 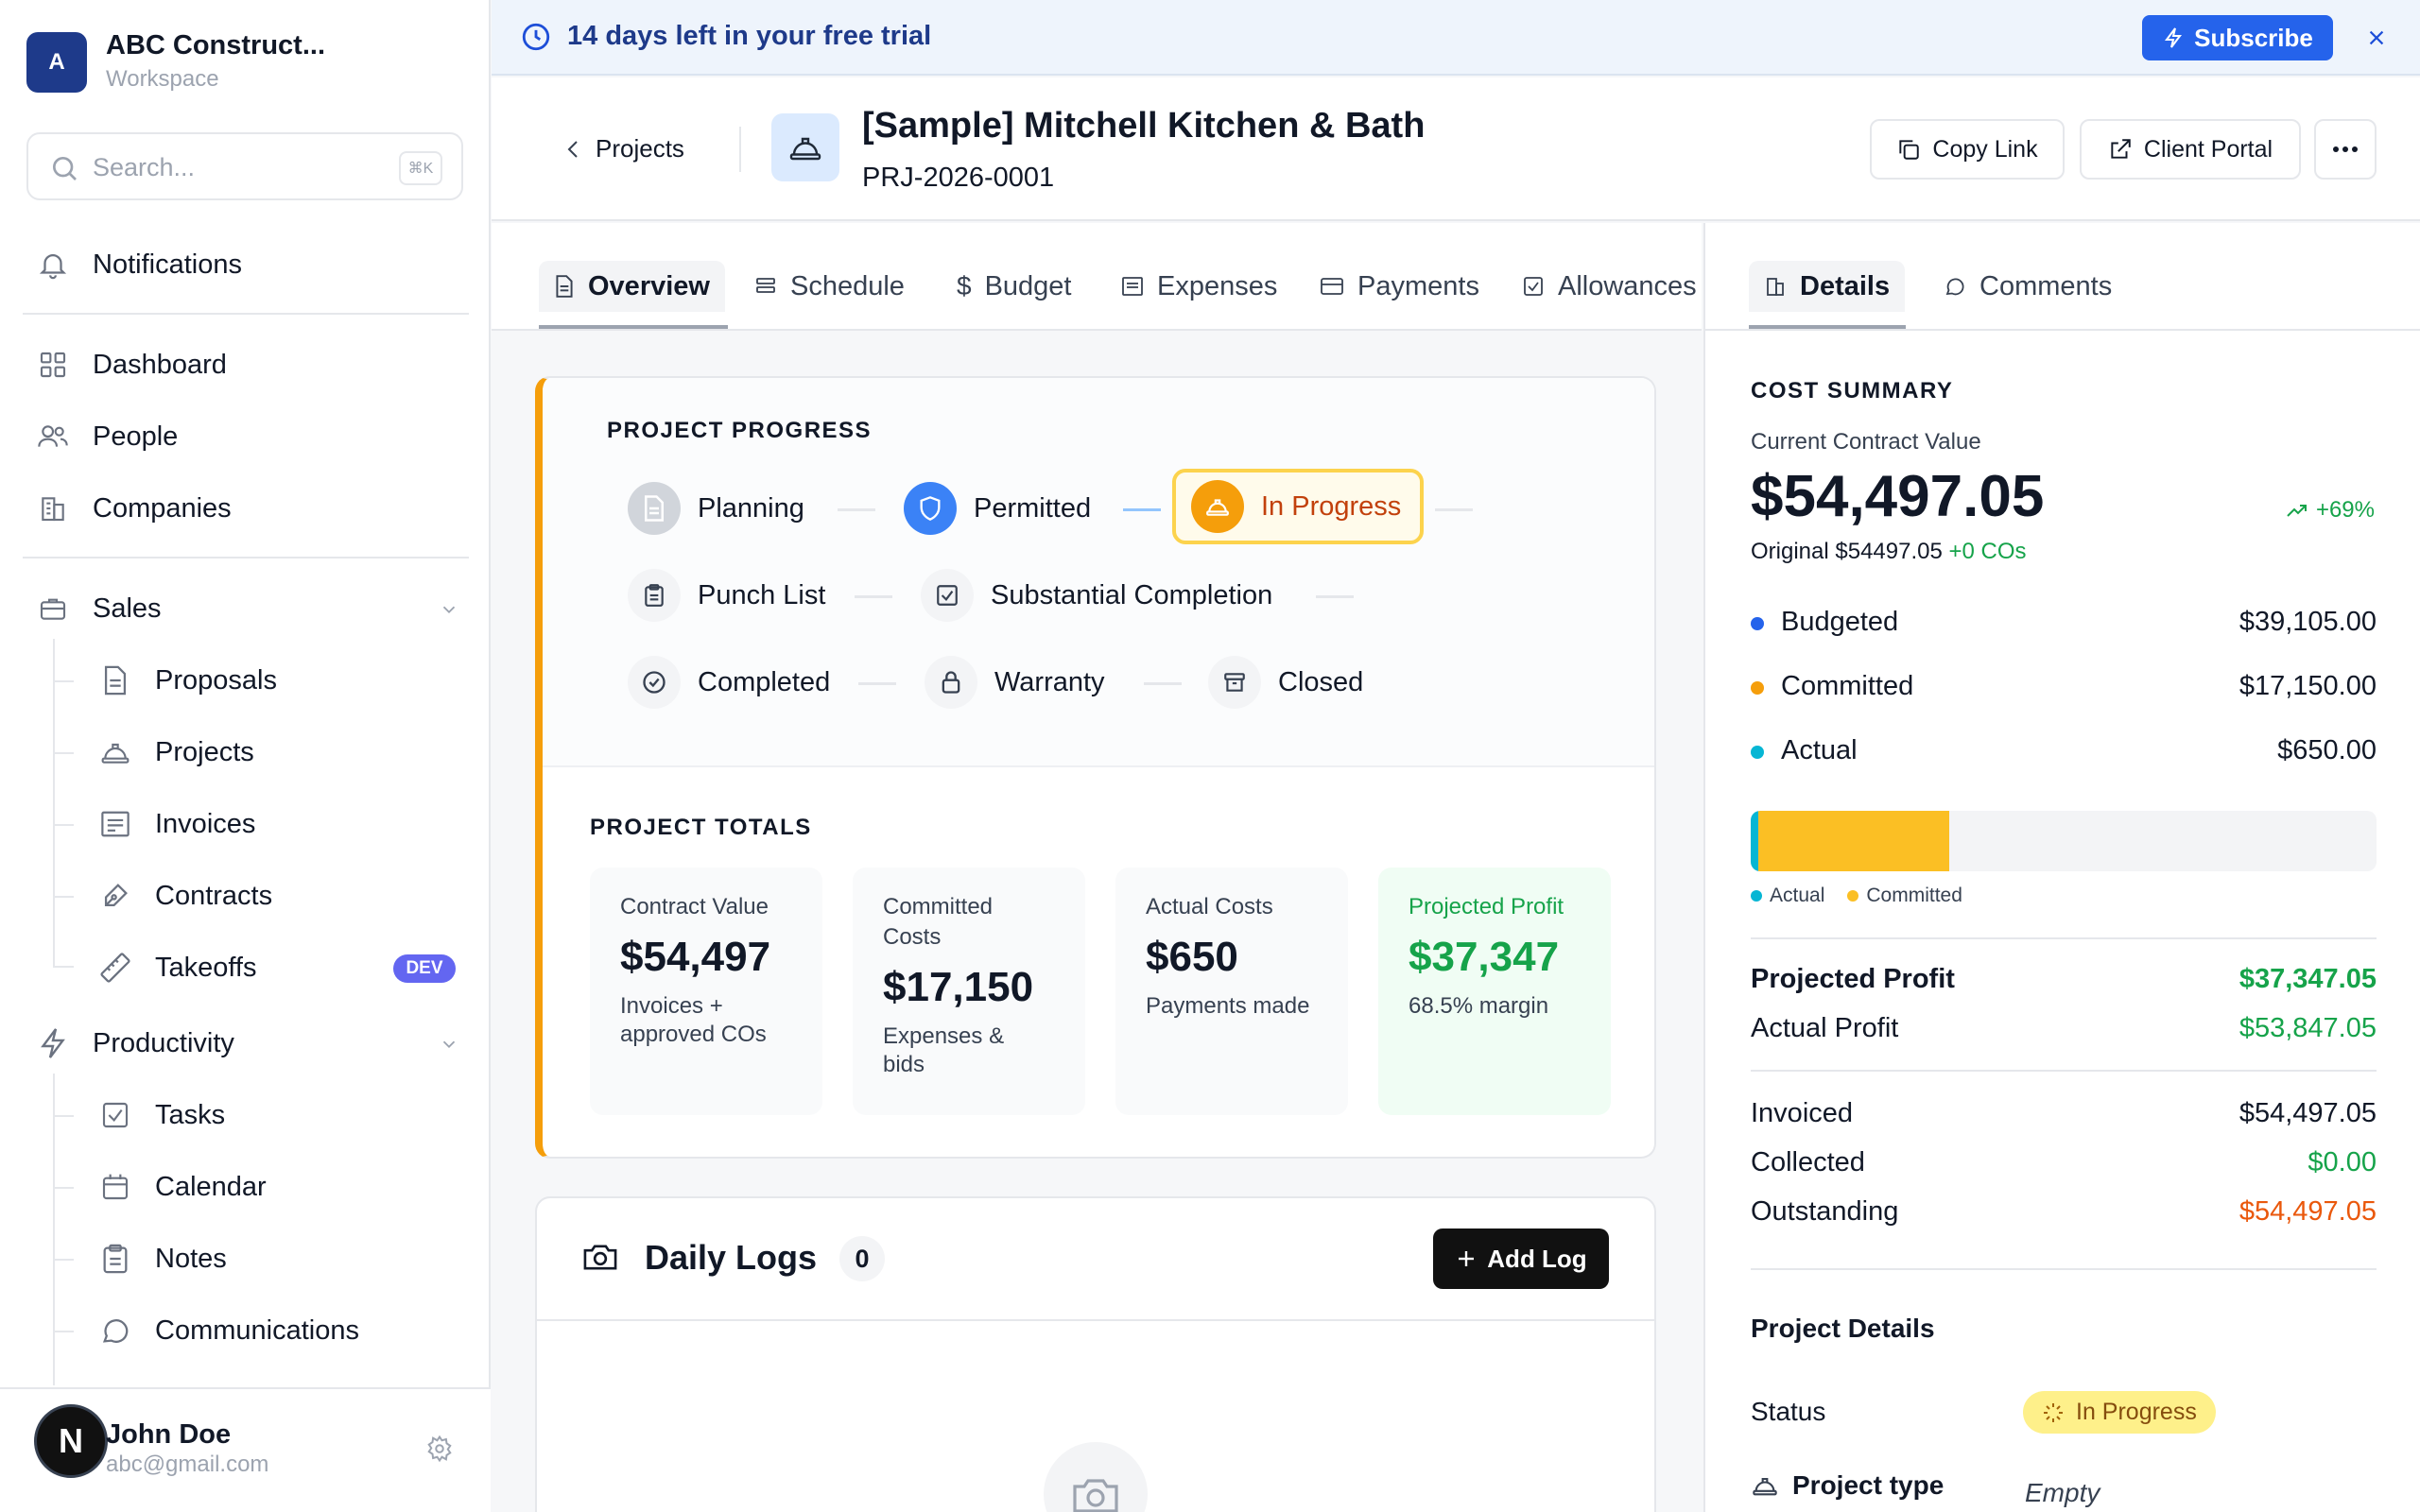 What do you see at coordinates (2238, 37) in the screenshot?
I see `subscribe-button: Subscribe` at bounding box center [2238, 37].